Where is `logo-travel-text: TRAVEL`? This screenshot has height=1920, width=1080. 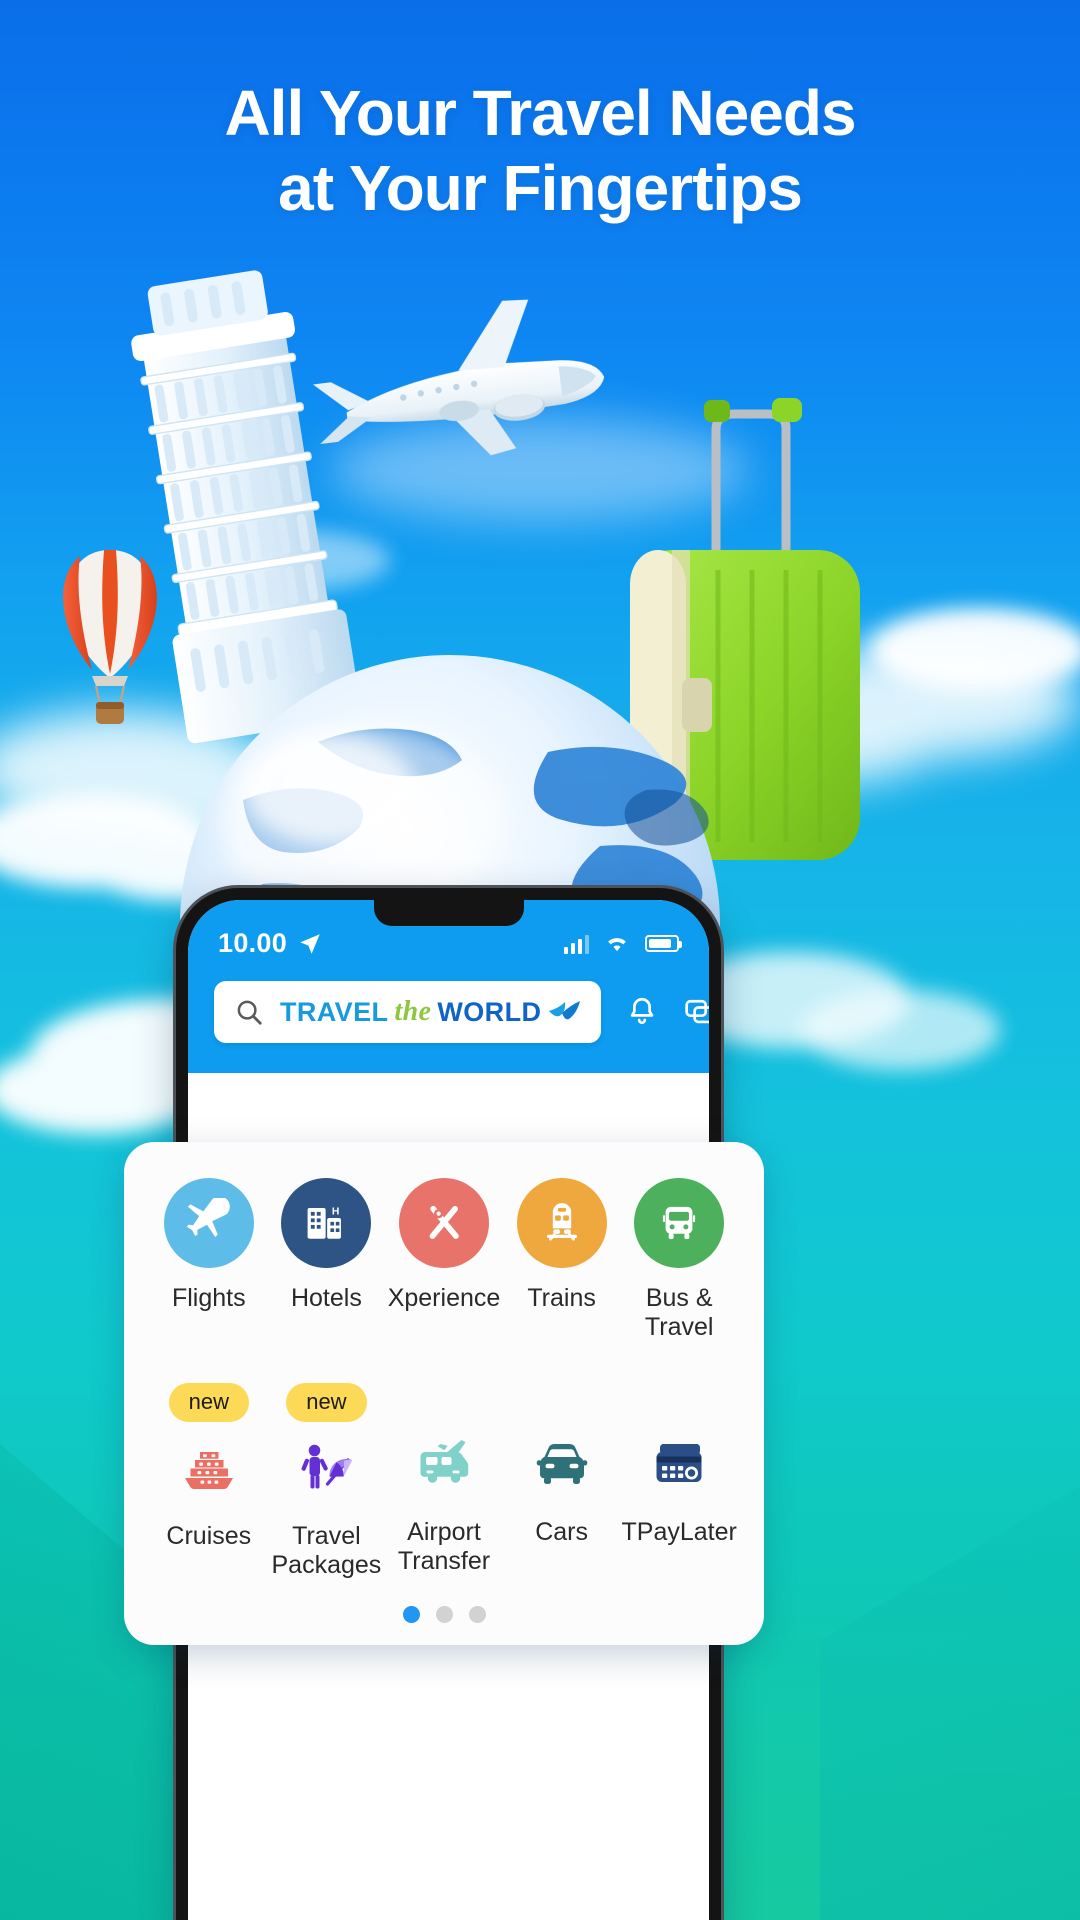 logo-travel-text: TRAVEL is located at coordinates (334, 1011).